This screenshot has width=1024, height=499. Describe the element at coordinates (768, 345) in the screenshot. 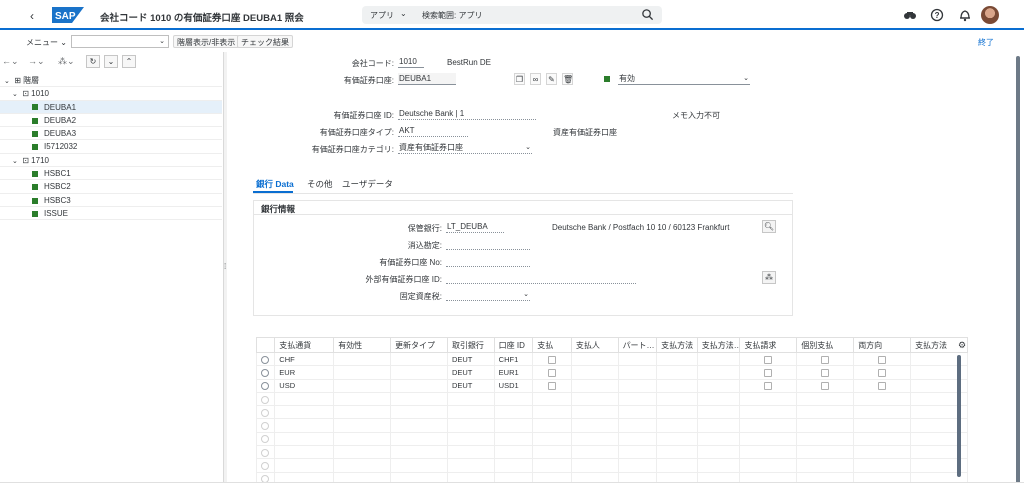

I see `column-header: 支払請求` at that location.